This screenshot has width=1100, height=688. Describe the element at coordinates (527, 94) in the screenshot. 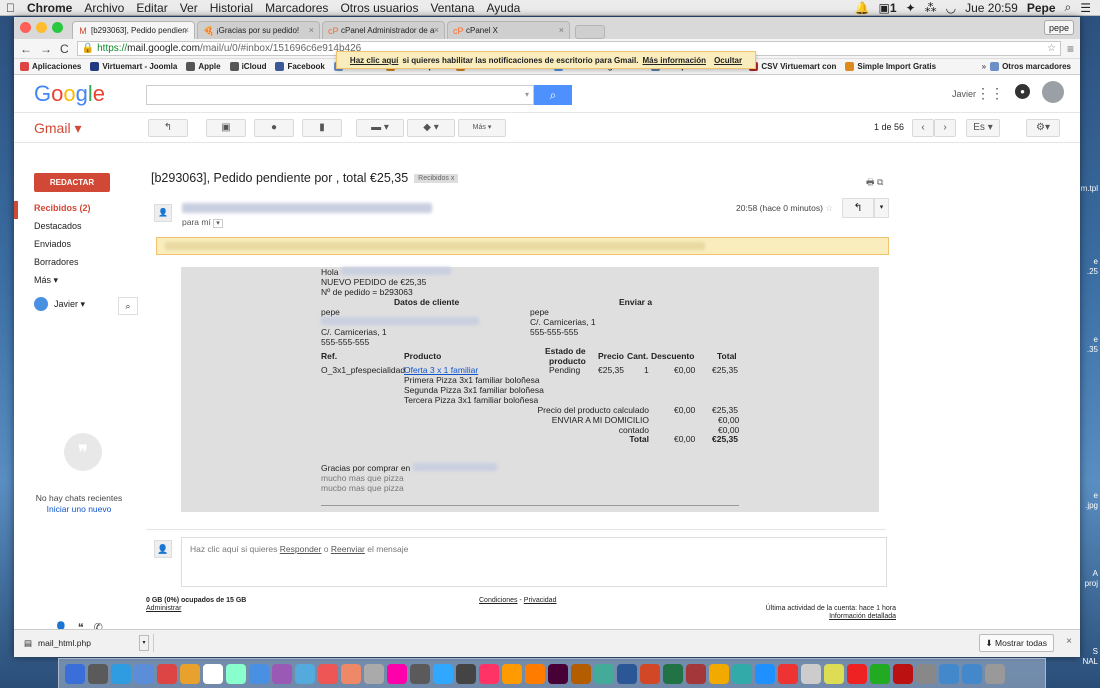

I see `search-options-icon: ▾` at that location.